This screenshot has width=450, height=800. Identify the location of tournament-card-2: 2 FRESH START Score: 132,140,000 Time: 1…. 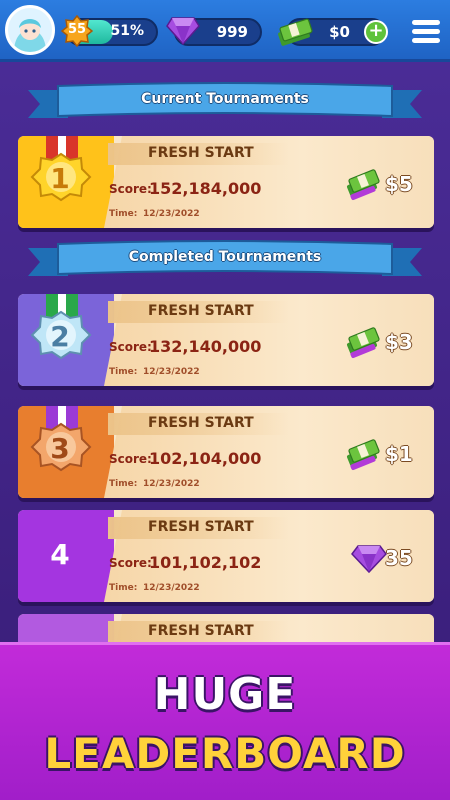
(226, 340).